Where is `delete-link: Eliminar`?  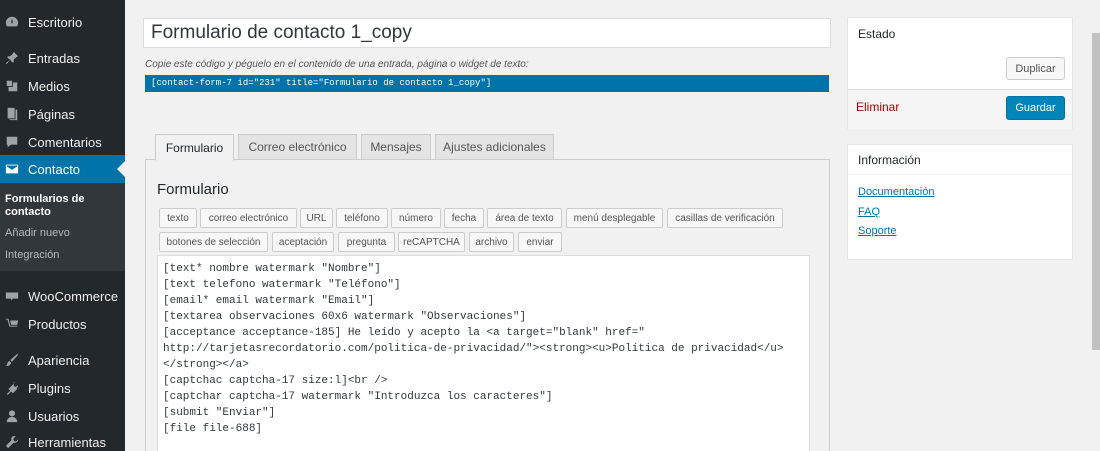 delete-link: Eliminar is located at coordinates (877, 107).